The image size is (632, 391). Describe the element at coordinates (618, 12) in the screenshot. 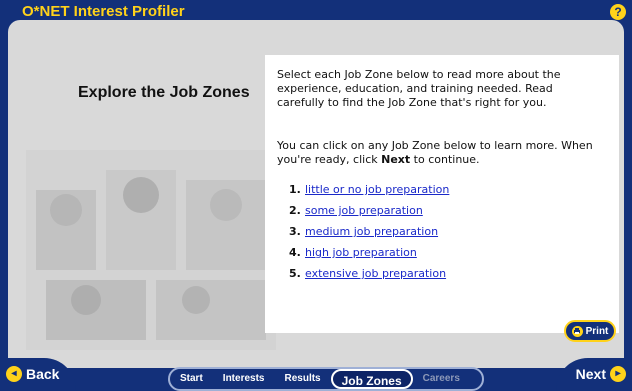

I see `help-button: ?` at that location.